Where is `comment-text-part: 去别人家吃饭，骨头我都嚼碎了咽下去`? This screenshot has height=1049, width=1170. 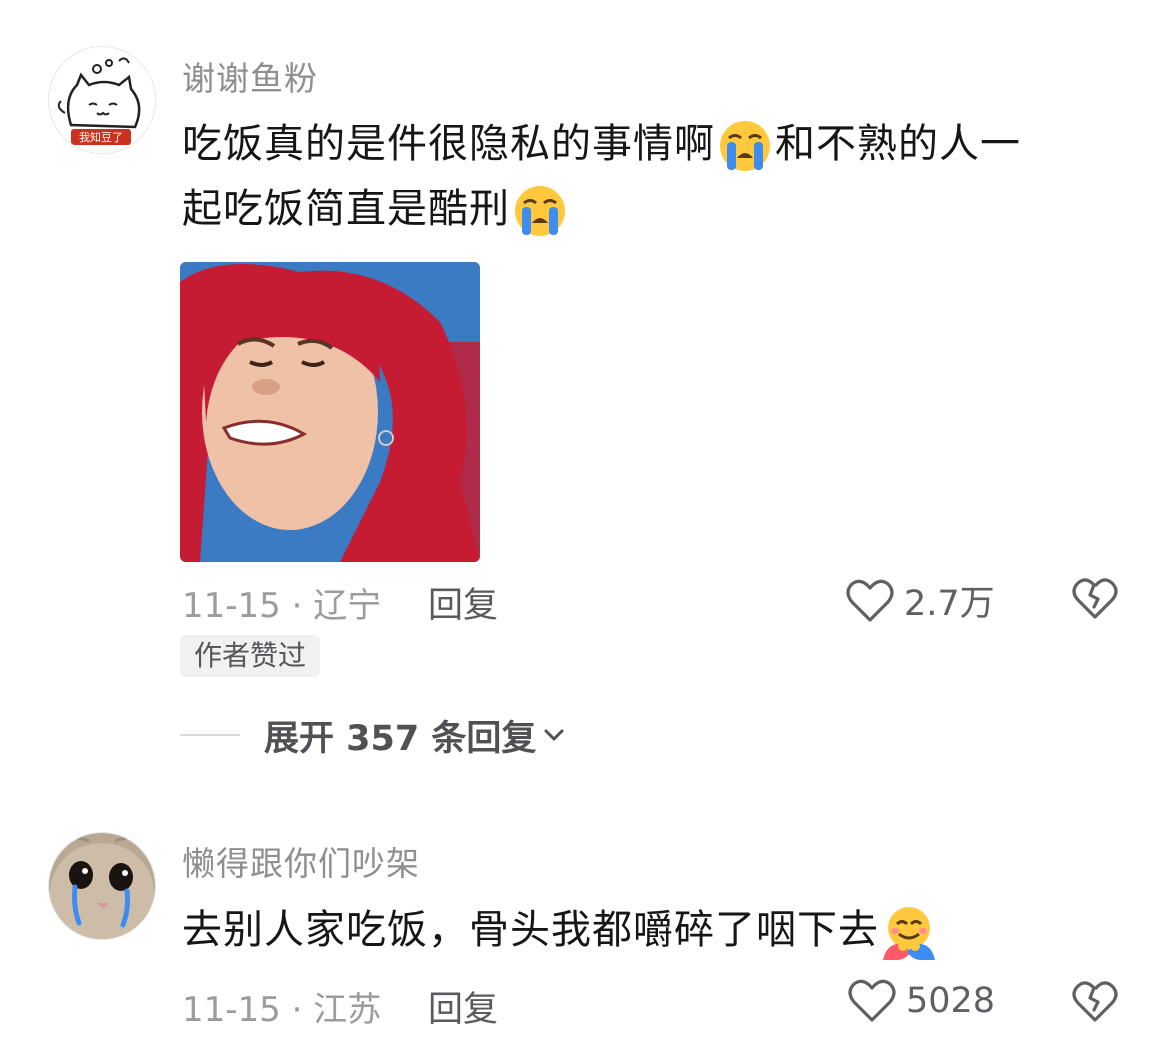
comment-text-part: 去别人家吃饭，骨头我都嚼碎了咽下去 is located at coordinates (530, 930).